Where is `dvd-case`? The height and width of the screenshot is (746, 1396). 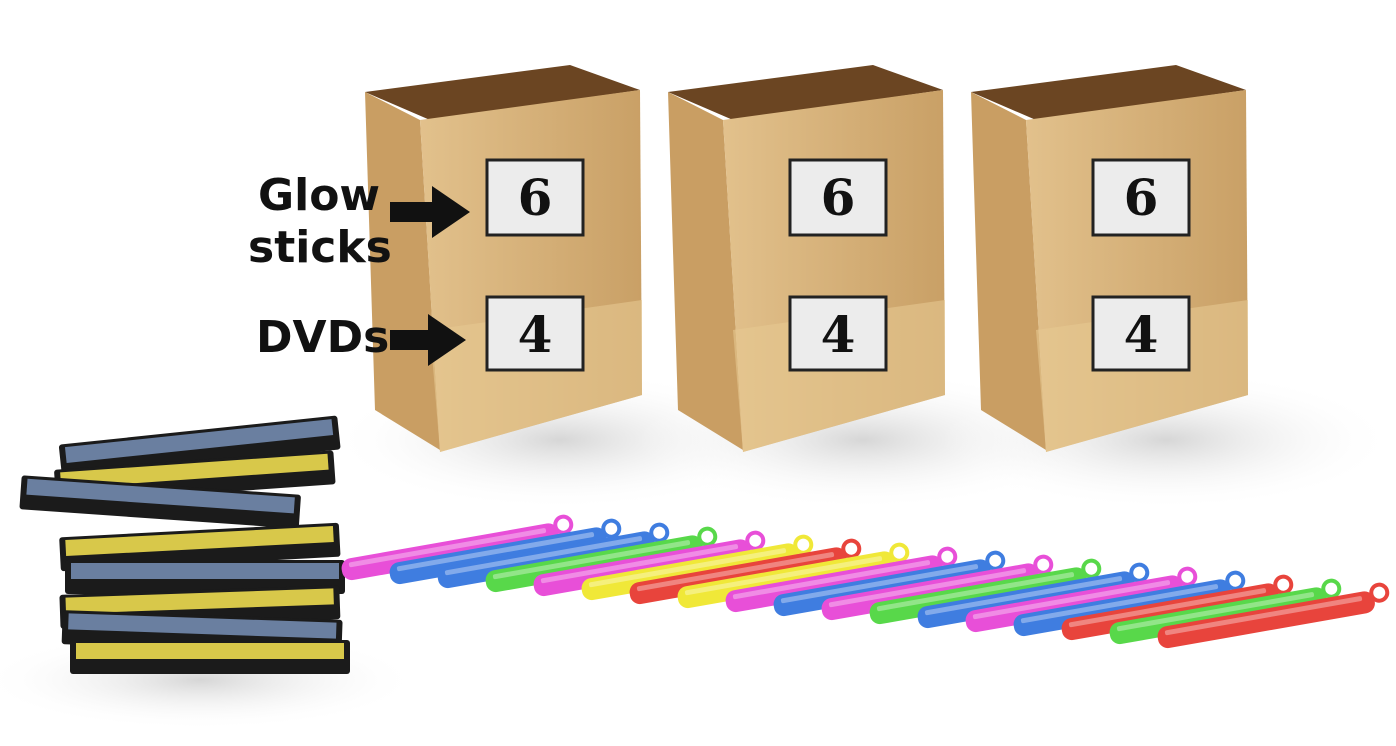
dvd-case is located at coordinates (210, 657).